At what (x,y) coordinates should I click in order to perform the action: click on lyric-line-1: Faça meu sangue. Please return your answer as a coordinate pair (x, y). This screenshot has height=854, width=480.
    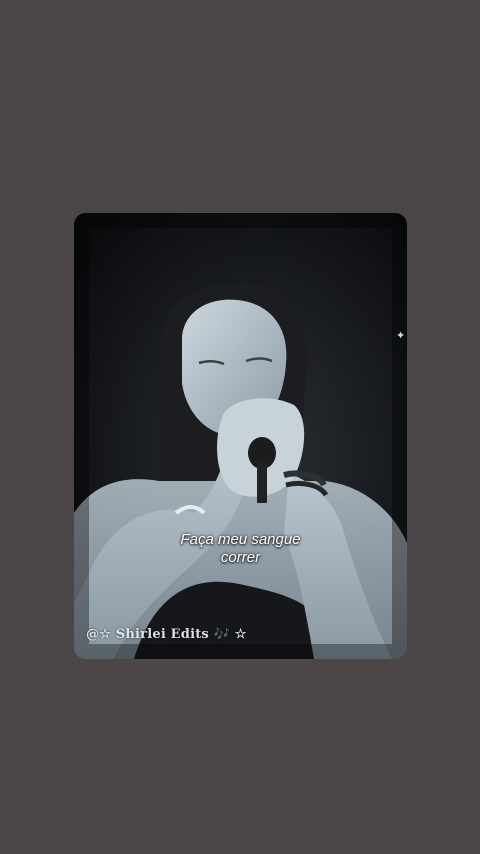
    Looking at the image, I should click on (240, 539).